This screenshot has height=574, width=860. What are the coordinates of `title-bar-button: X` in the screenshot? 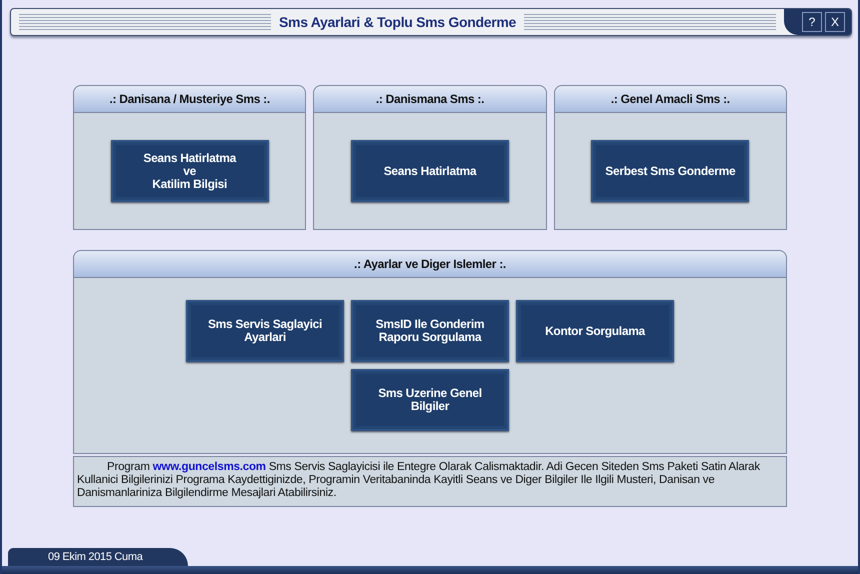 It's located at (835, 22).